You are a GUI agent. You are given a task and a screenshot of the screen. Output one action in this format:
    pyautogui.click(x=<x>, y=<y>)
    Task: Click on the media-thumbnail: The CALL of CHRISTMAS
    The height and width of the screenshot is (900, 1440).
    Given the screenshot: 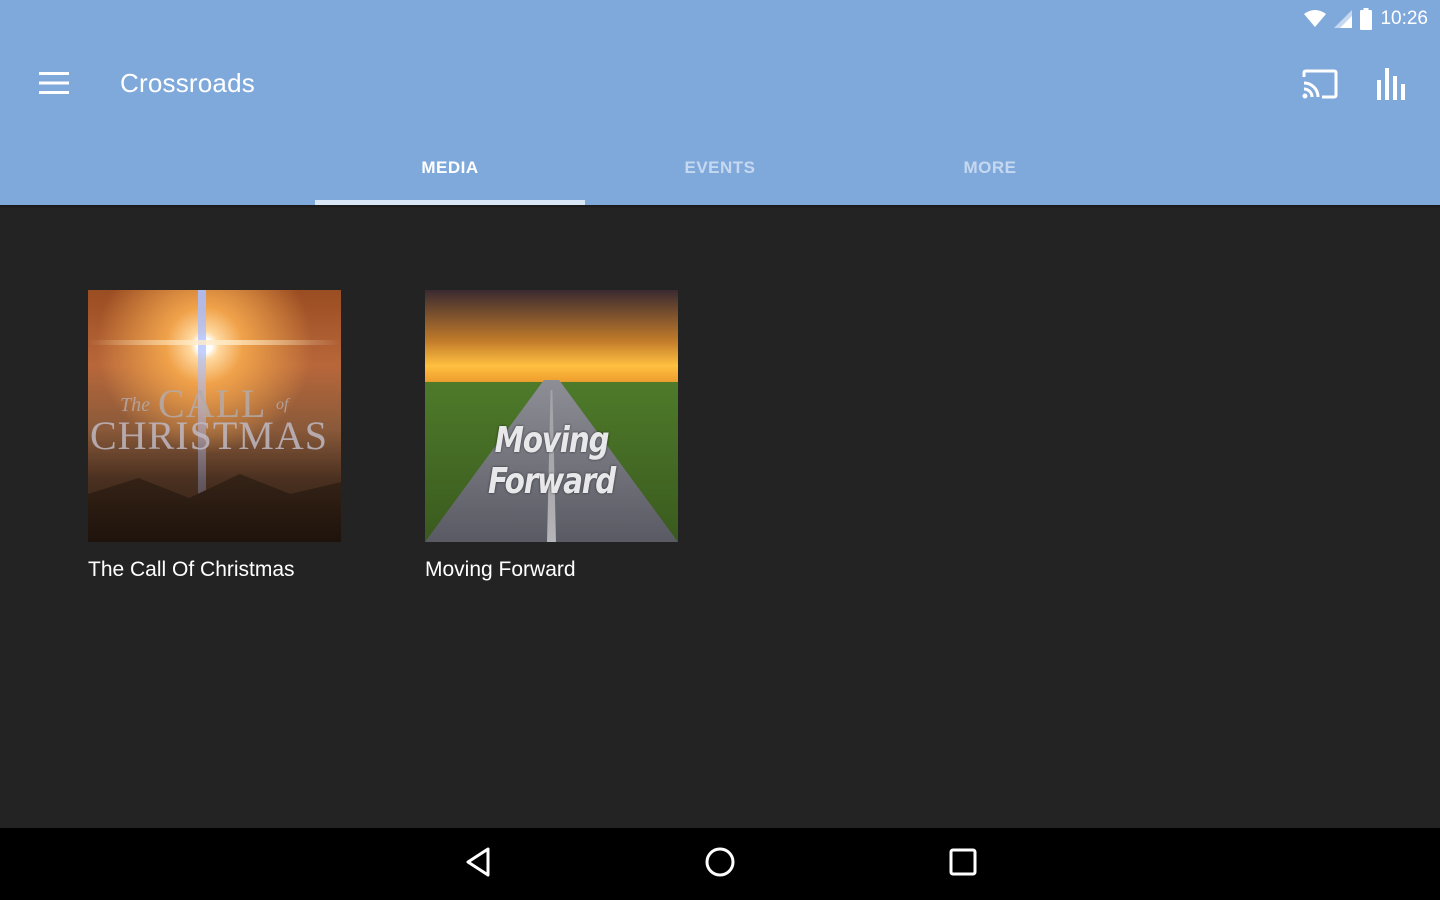 What is the action you would take?
    pyautogui.click(x=214, y=416)
    